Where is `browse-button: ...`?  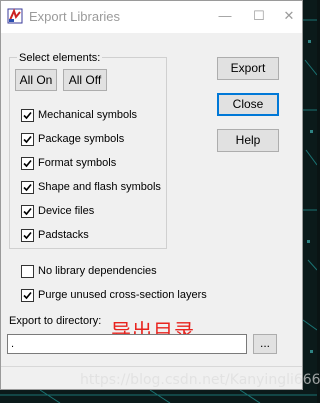
browse-button: ... is located at coordinates (265, 344).